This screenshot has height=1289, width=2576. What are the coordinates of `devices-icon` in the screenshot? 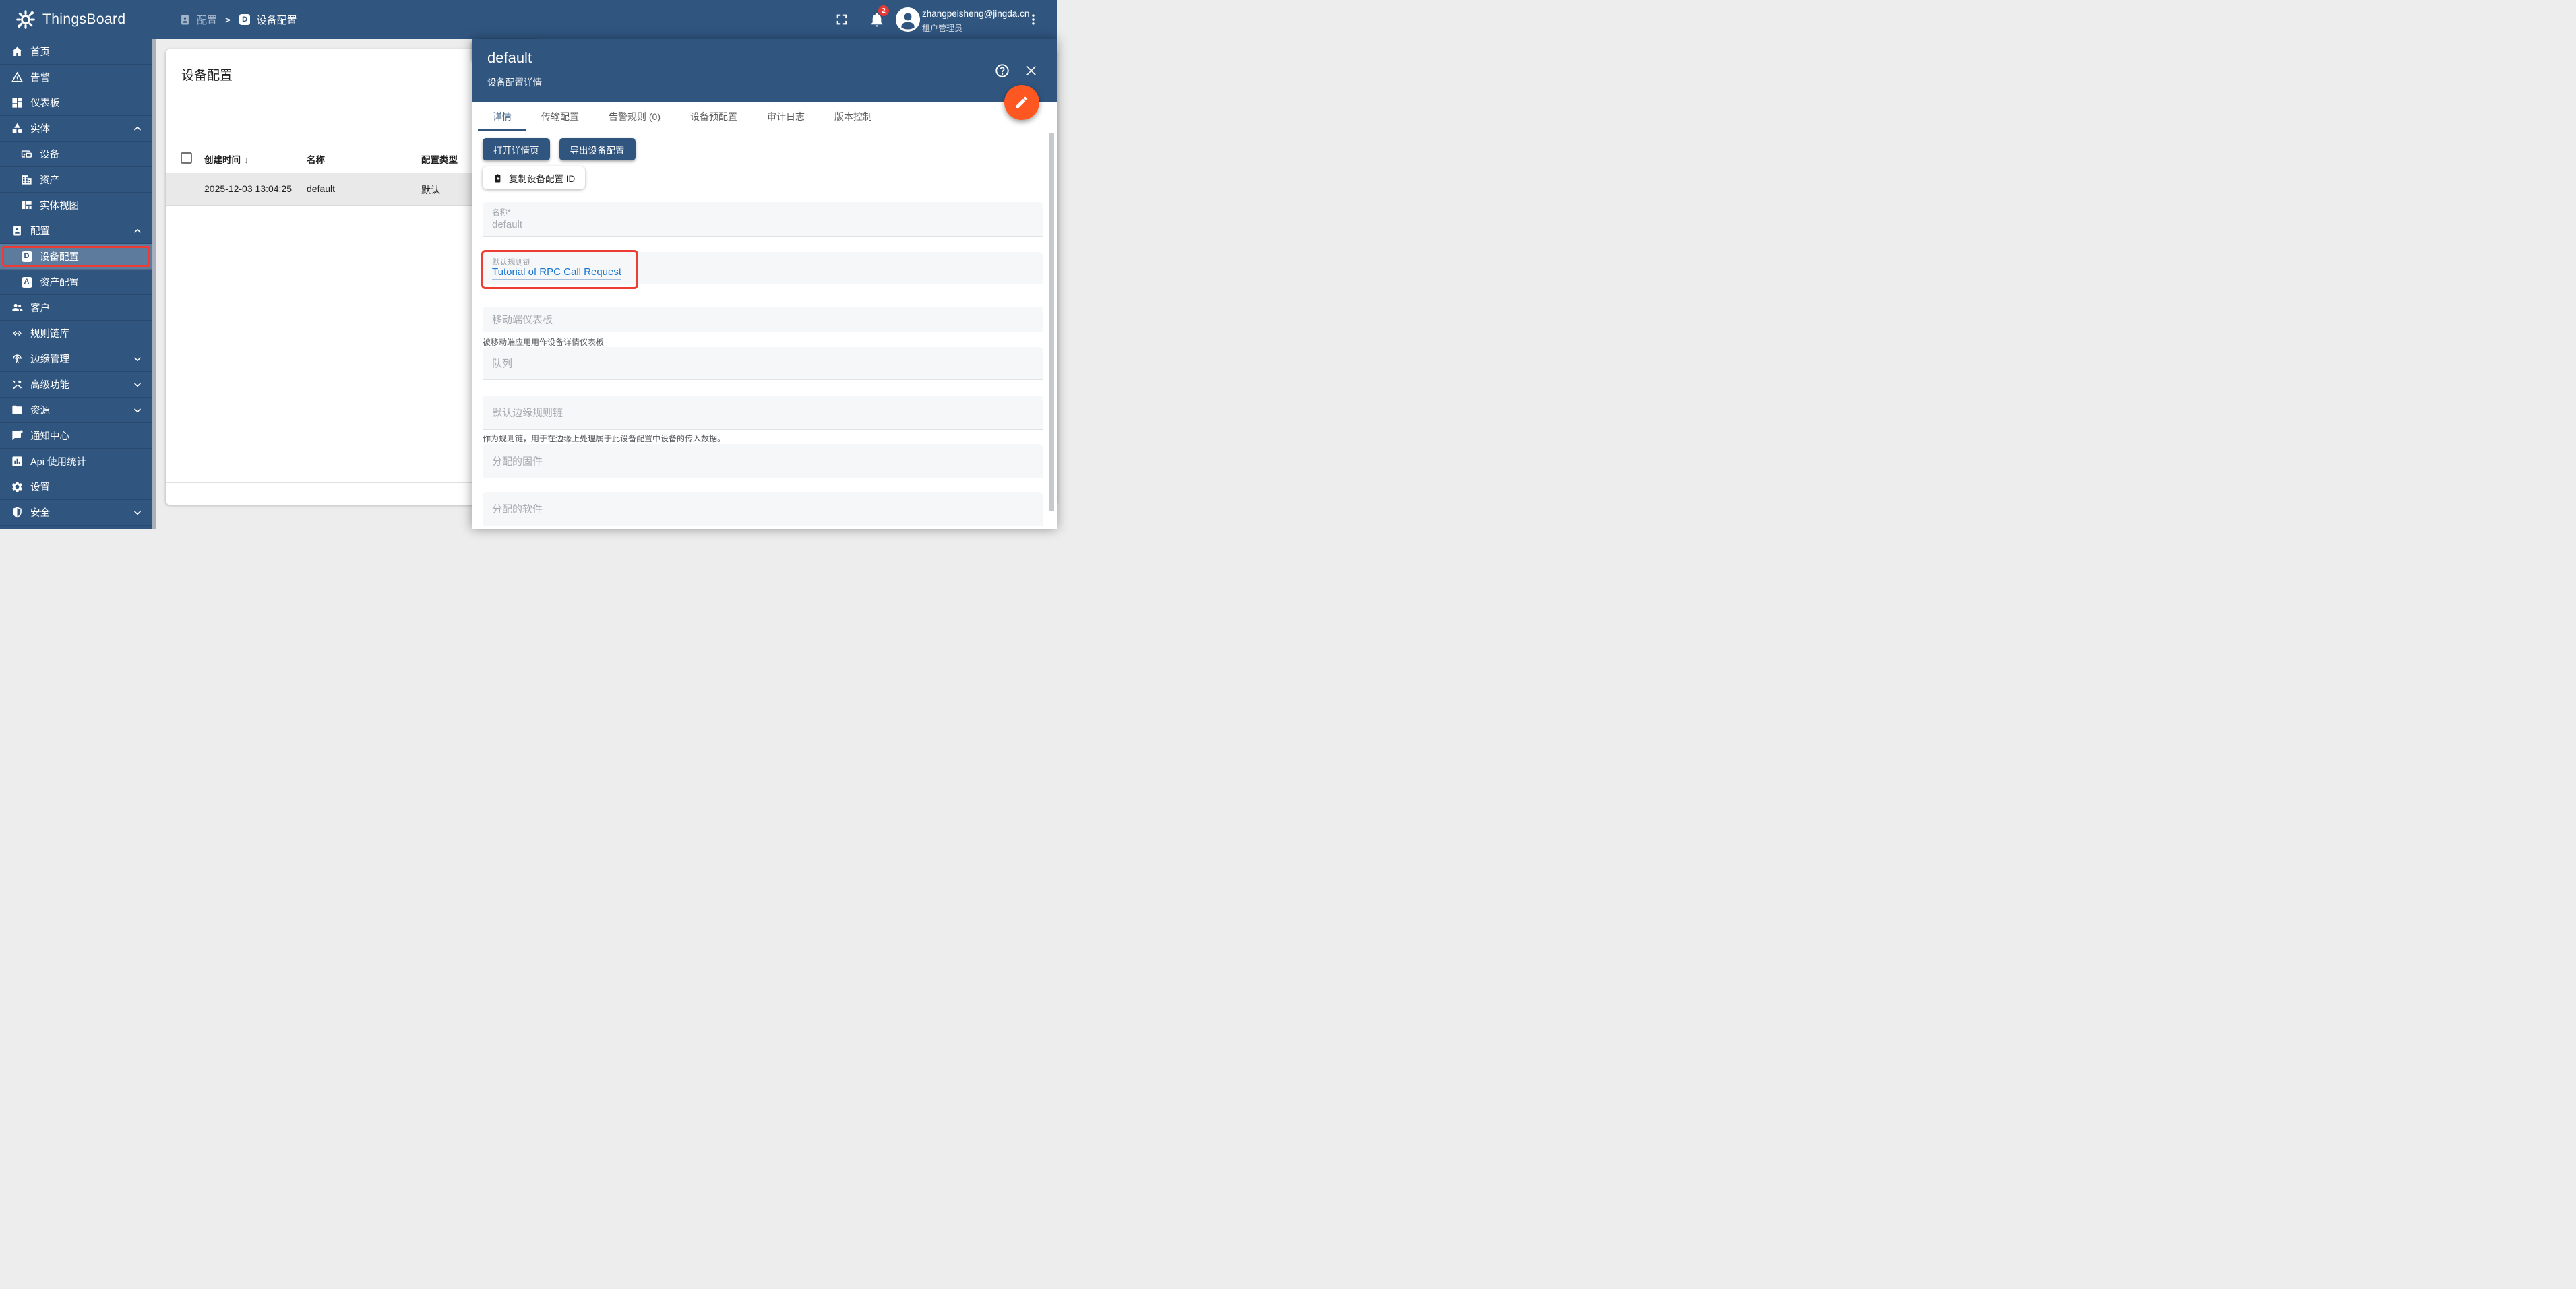 It's located at (26, 154).